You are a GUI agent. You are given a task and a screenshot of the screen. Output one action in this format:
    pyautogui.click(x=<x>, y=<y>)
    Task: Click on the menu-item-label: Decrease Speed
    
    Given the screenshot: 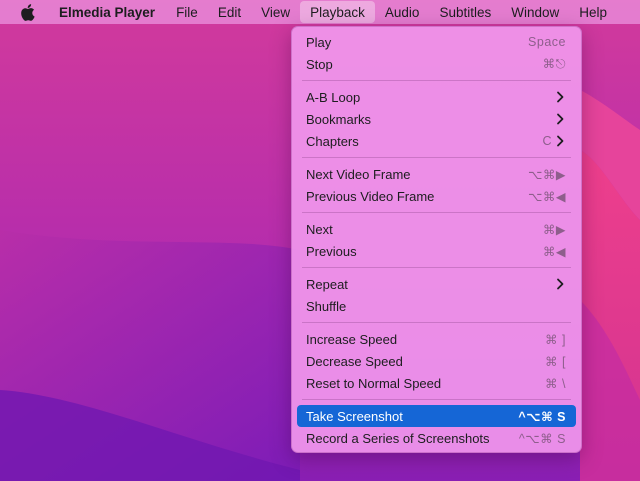 What is the action you would take?
    pyautogui.click(x=354, y=361)
    